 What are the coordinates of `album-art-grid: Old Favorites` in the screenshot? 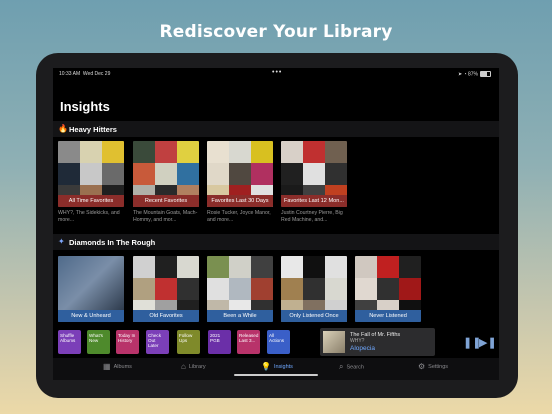 It's located at (166, 289).